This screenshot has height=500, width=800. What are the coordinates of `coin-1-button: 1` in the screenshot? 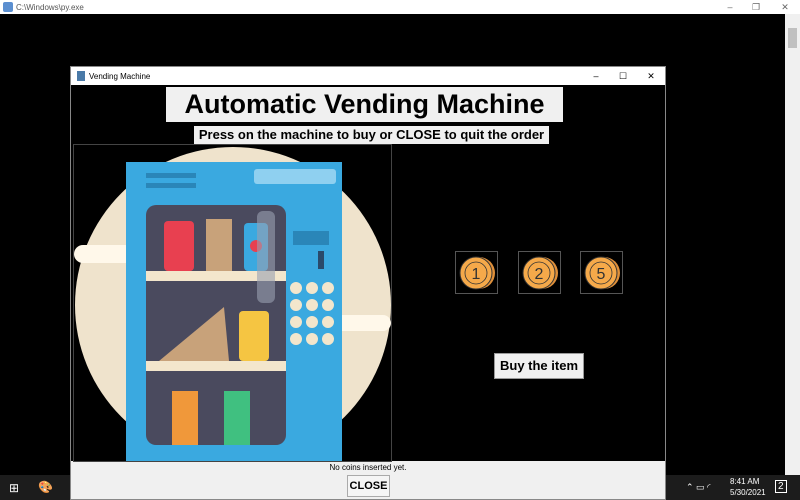 It's located at (476, 272).